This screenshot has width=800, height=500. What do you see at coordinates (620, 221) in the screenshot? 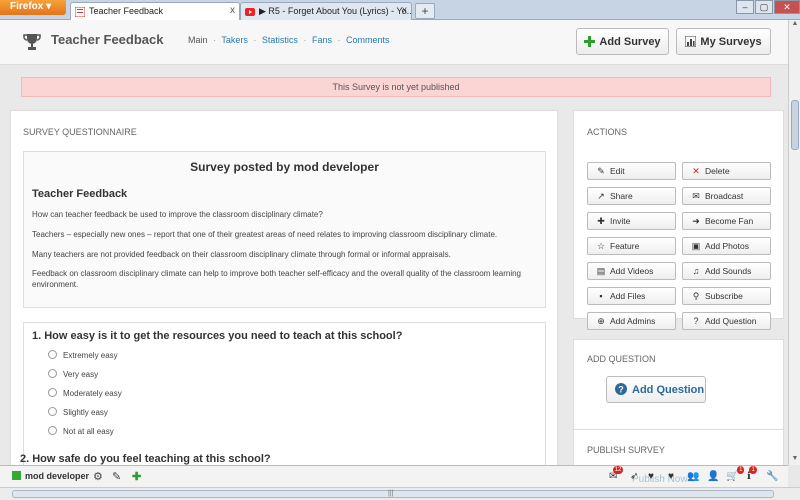
I see `button-label: Invite` at bounding box center [620, 221].